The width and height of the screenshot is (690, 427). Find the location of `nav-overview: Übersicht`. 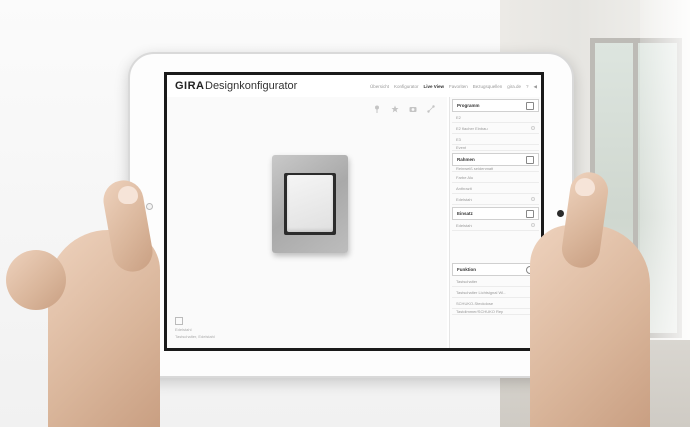

nav-overview: Übersicht is located at coordinates (379, 87).